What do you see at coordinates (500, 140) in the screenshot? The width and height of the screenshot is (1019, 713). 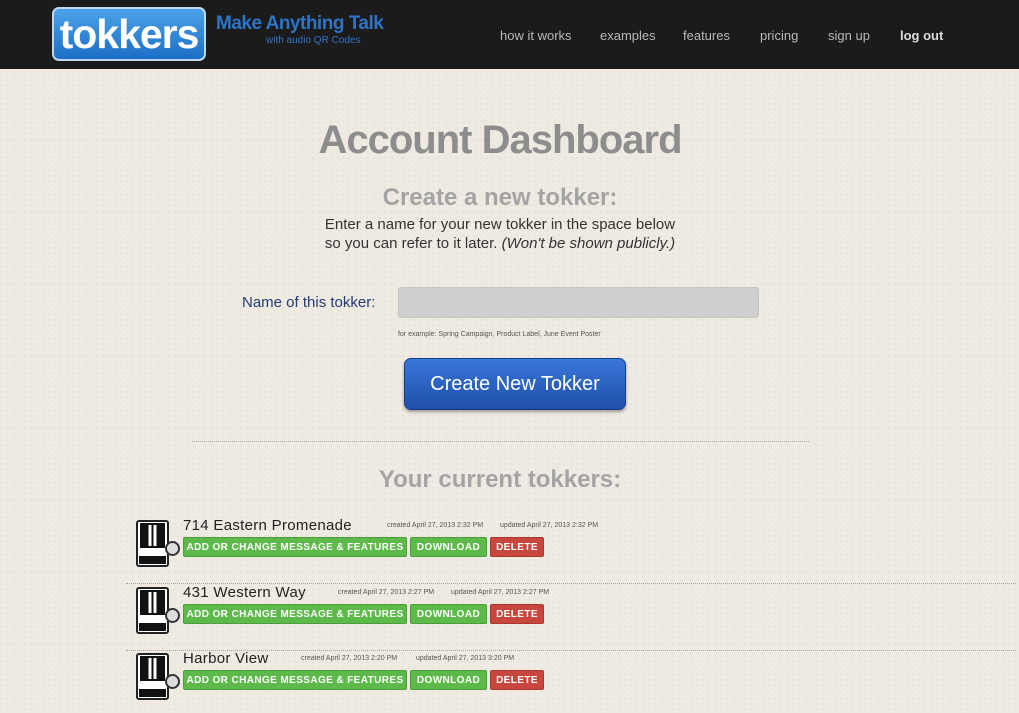 I see `page-title: Account Dashboard` at bounding box center [500, 140].